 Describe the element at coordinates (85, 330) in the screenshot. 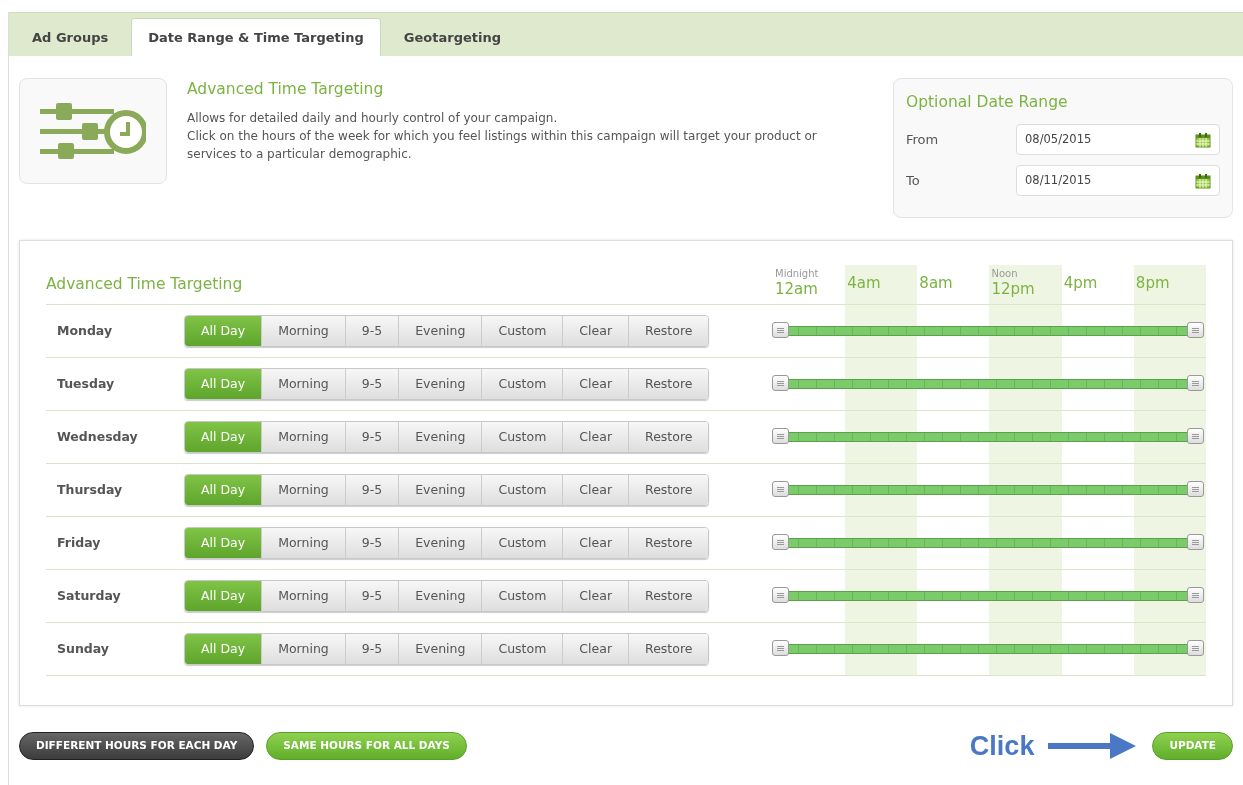

I see `day-label: Monday` at that location.